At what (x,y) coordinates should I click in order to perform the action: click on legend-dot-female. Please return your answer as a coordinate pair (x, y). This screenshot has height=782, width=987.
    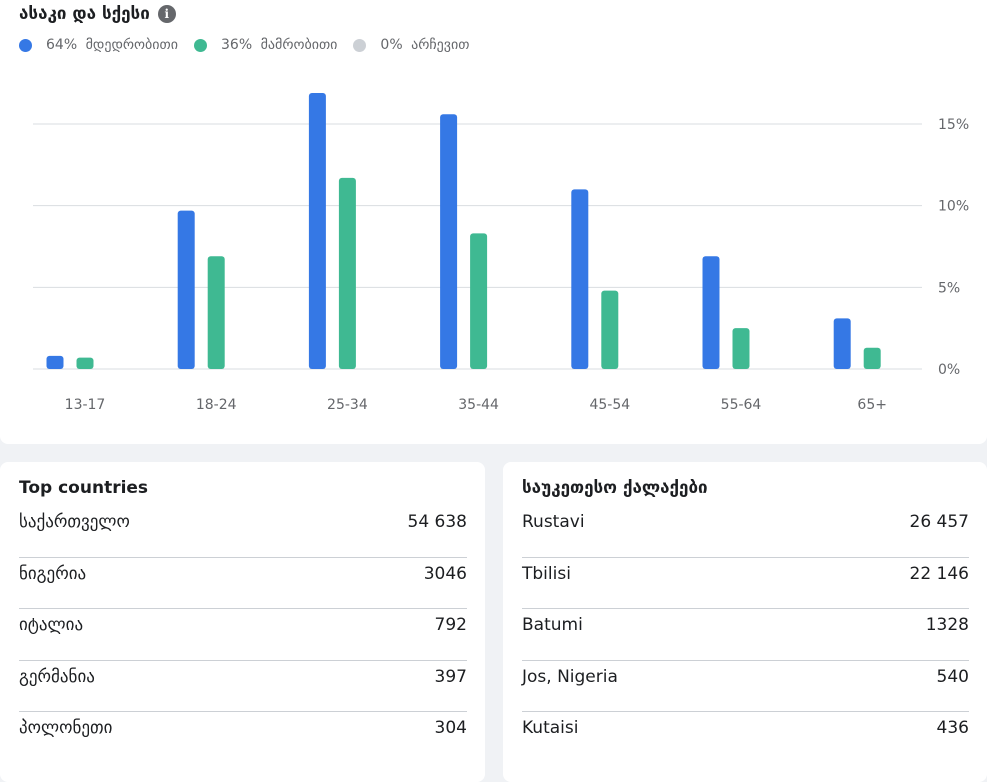
    Looking at the image, I should click on (25, 45).